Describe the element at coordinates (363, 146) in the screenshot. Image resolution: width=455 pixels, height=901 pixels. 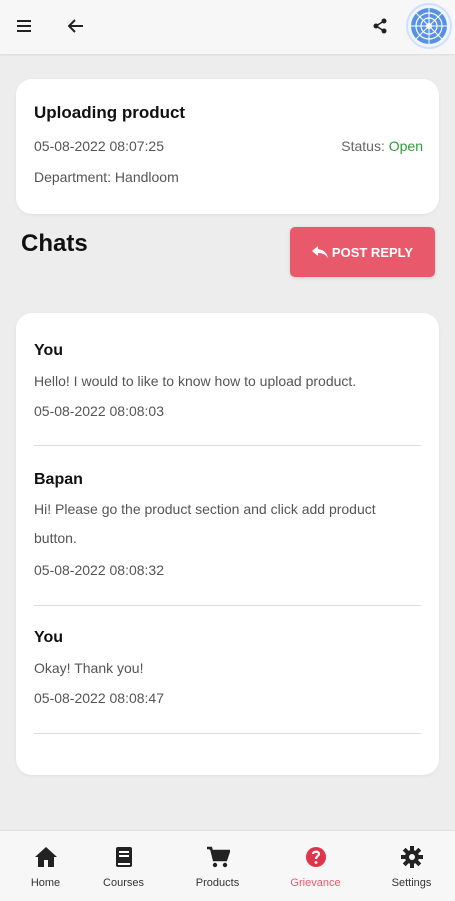
I see `status-label: Status:` at that location.